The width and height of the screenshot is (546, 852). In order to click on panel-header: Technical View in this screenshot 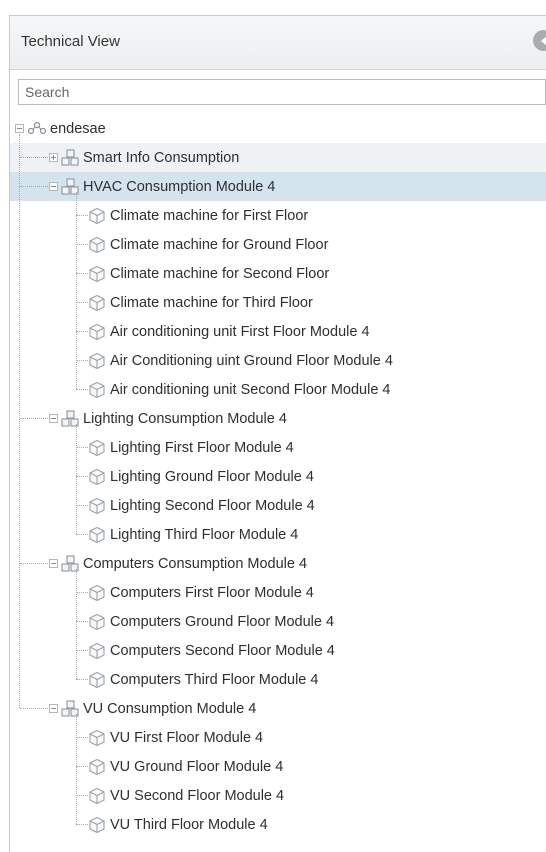, I will do `click(278, 43)`.